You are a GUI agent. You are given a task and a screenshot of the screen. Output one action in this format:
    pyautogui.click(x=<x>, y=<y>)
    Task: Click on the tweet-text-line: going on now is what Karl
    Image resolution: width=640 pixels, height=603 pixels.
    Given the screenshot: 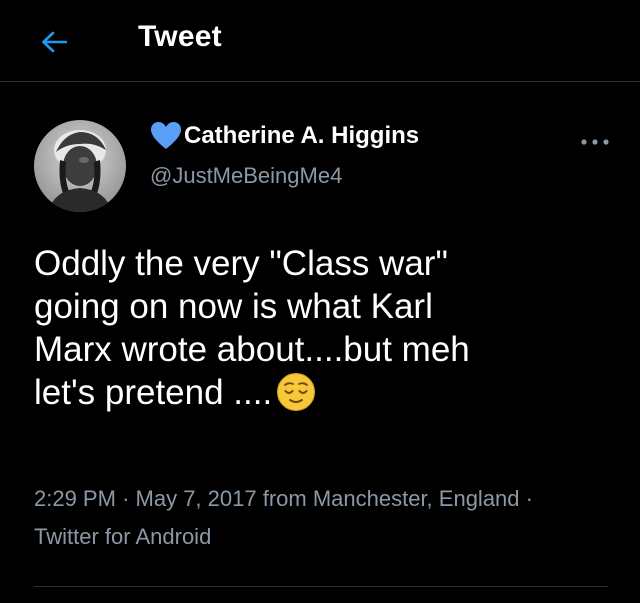 What is the action you would take?
    pyautogui.click(x=233, y=306)
    